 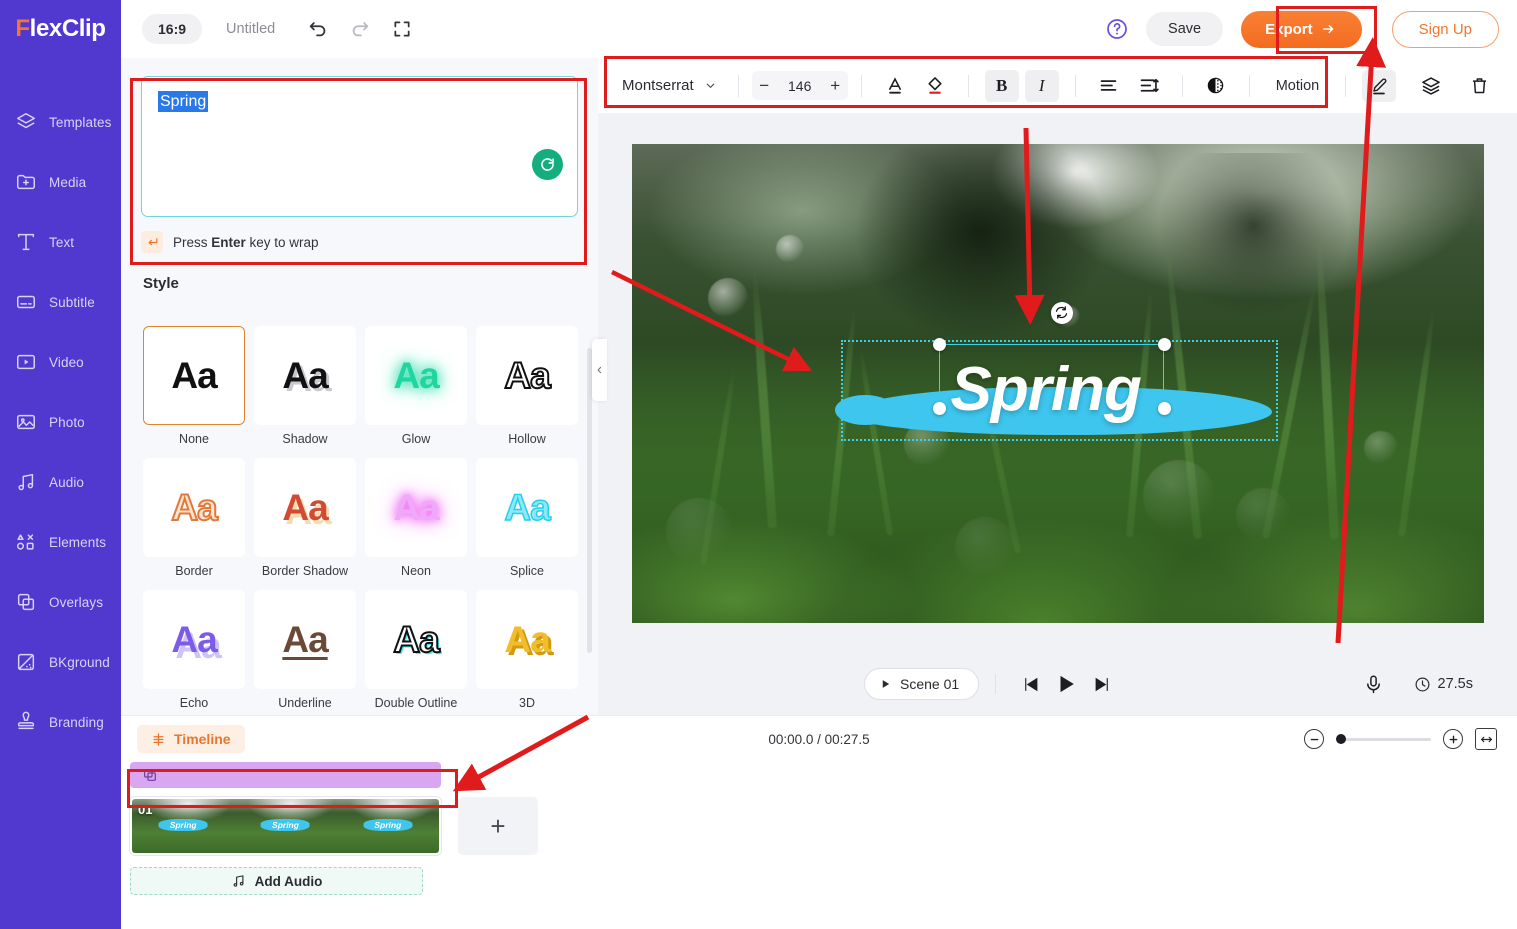 What do you see at coordinates (183, 101) in the screenshot?
I see `text-input-value: Spring` at bounding box center [183, 101].